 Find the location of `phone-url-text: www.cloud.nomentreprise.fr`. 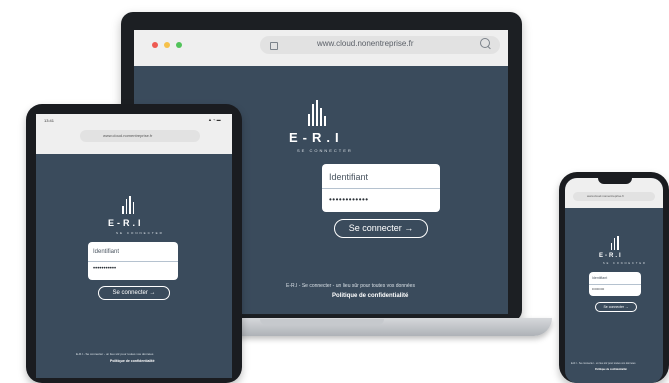

phone-url-text: www.cloud.nomentreprise.fr is located at coordinates (606, 196).